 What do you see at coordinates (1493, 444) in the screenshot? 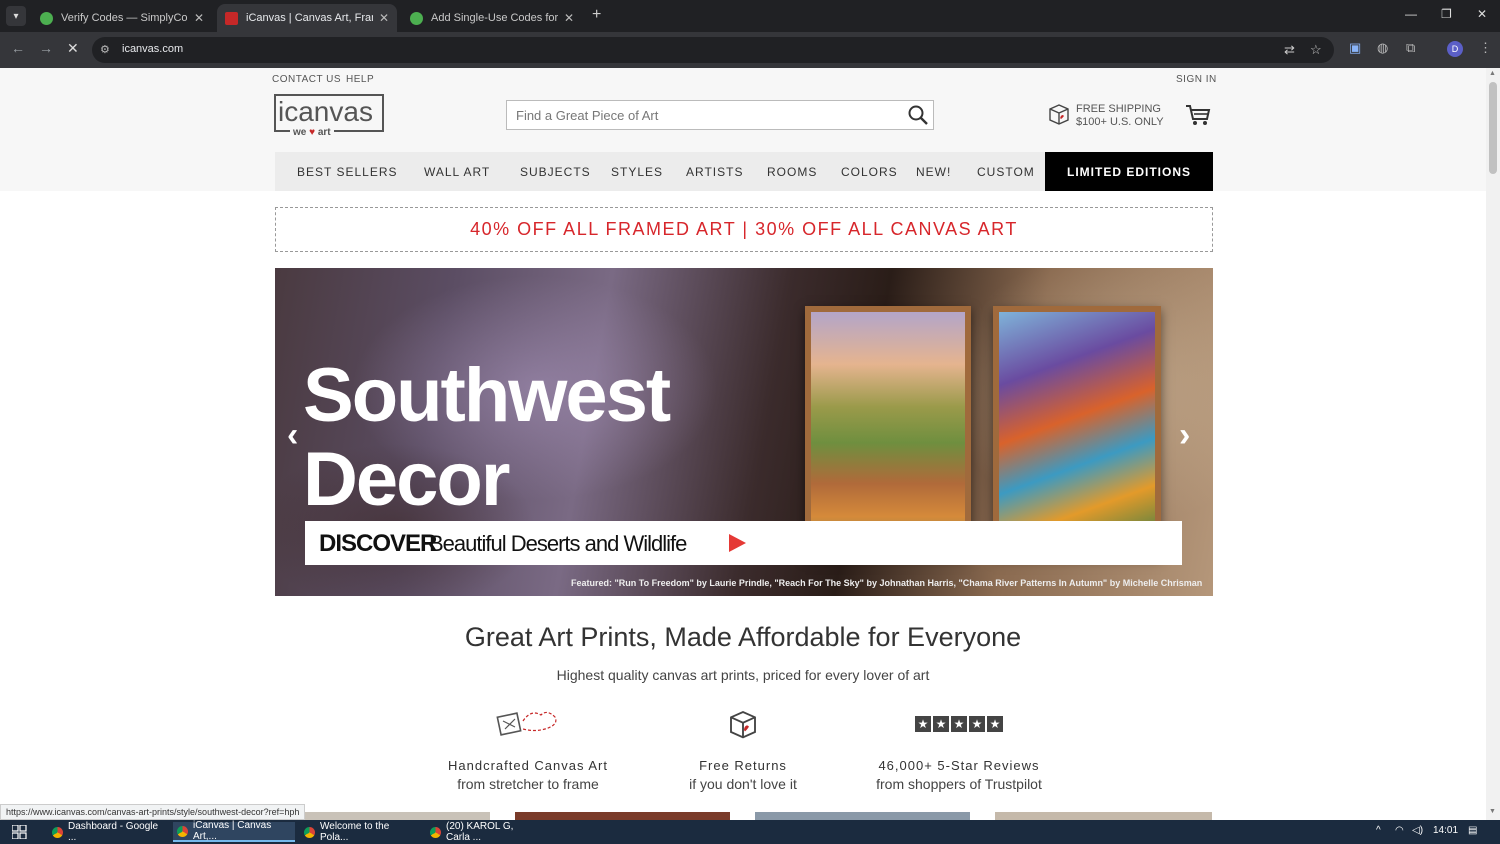
I see `page-scrollbar: ▲ ▼` at bounding box center [1493, 444].